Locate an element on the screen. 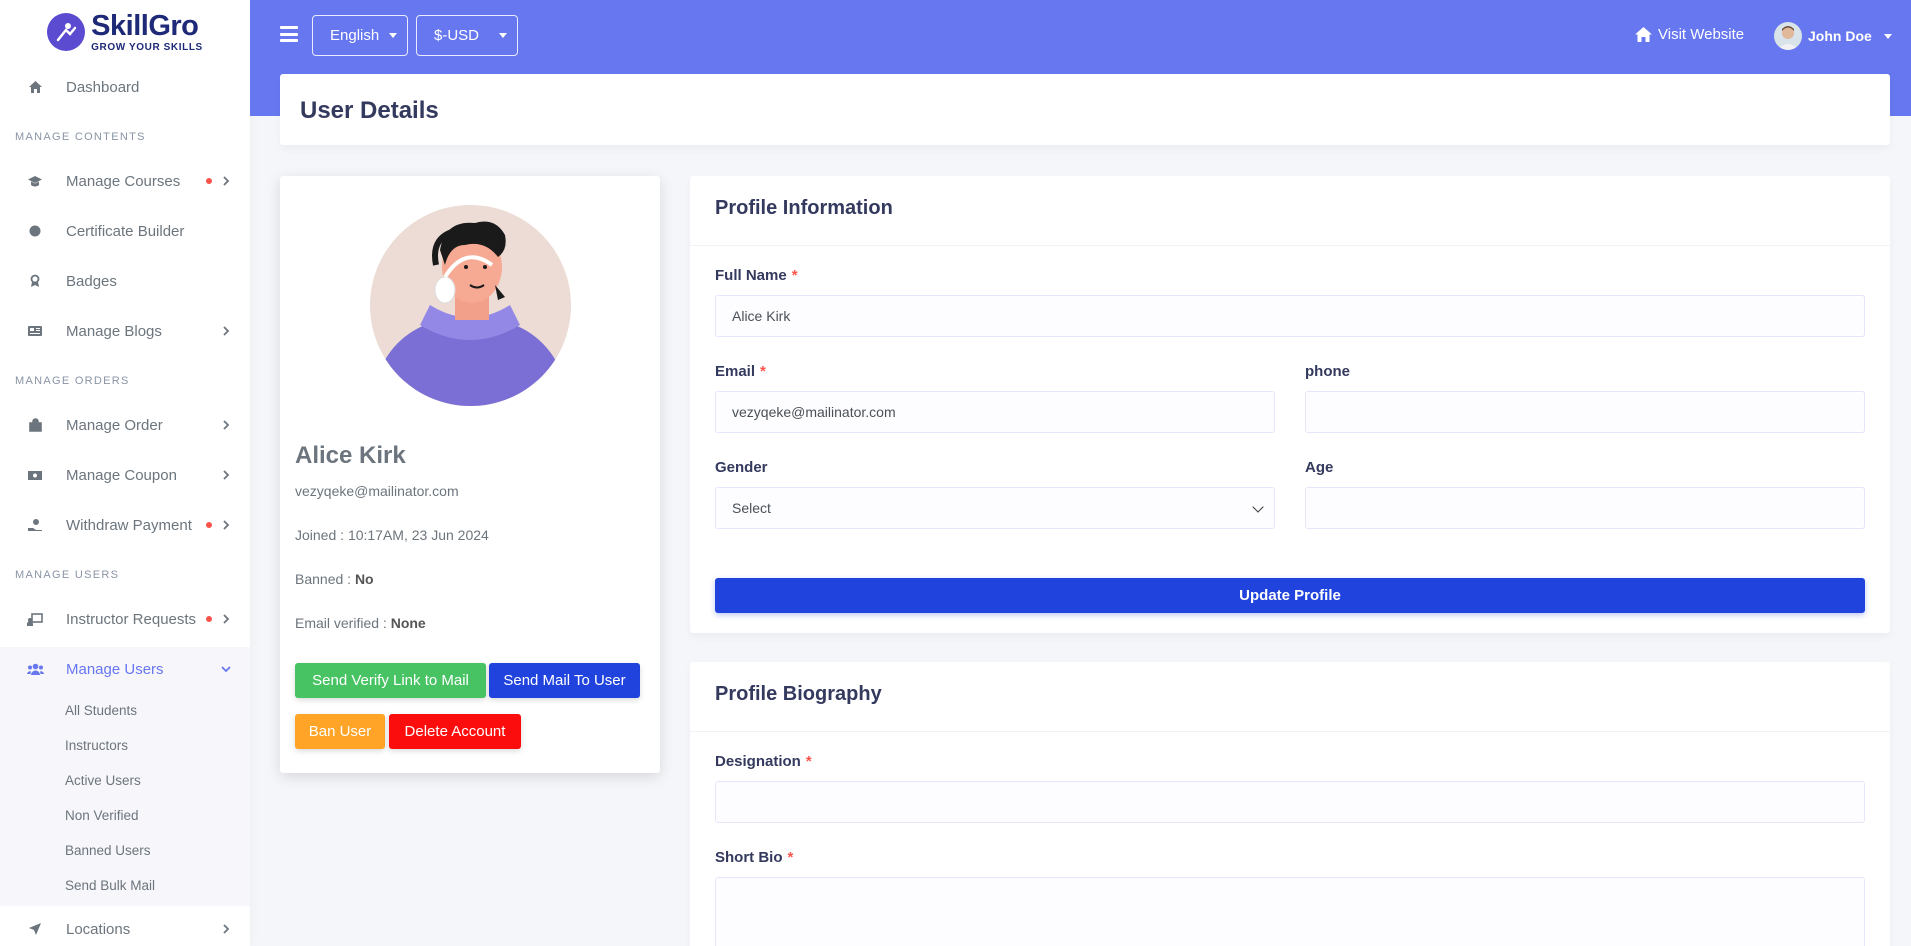 The width and height of the screenshot is (1911, 946). full-name-label: Full Name * is located at coordinates (756, 275).